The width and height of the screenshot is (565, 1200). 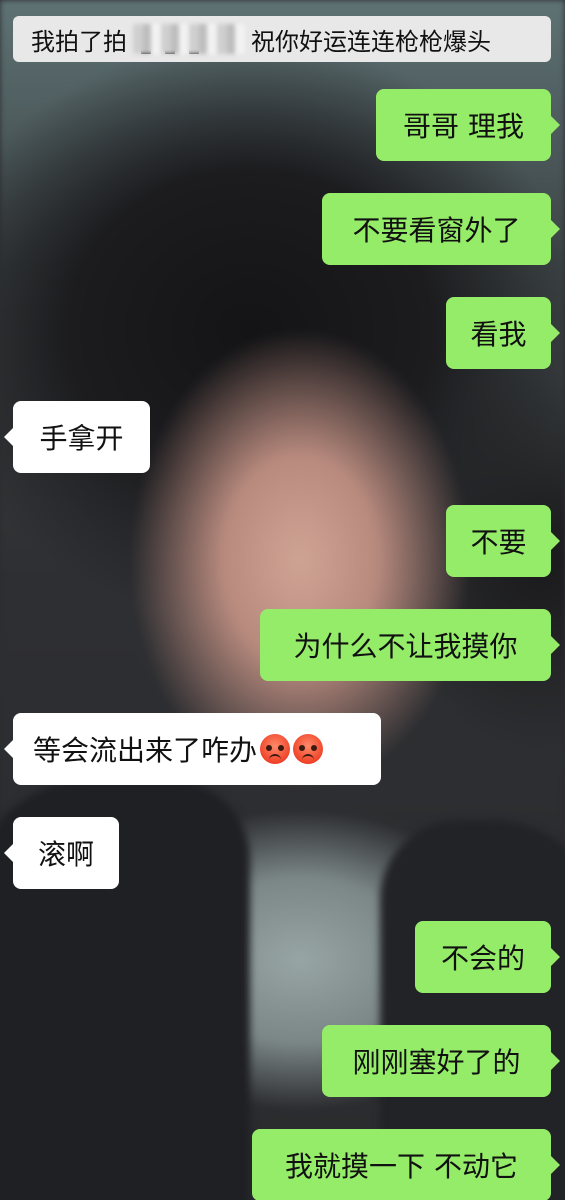 I want to click on chat-bubble-received: 滚啊, so click(x=61, y=853).